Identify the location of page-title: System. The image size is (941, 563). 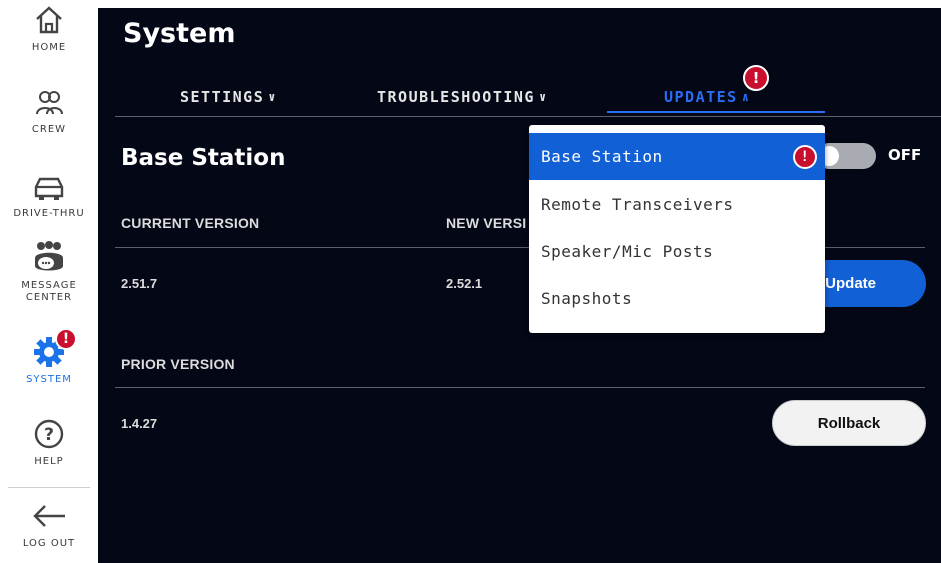
(179, 33).